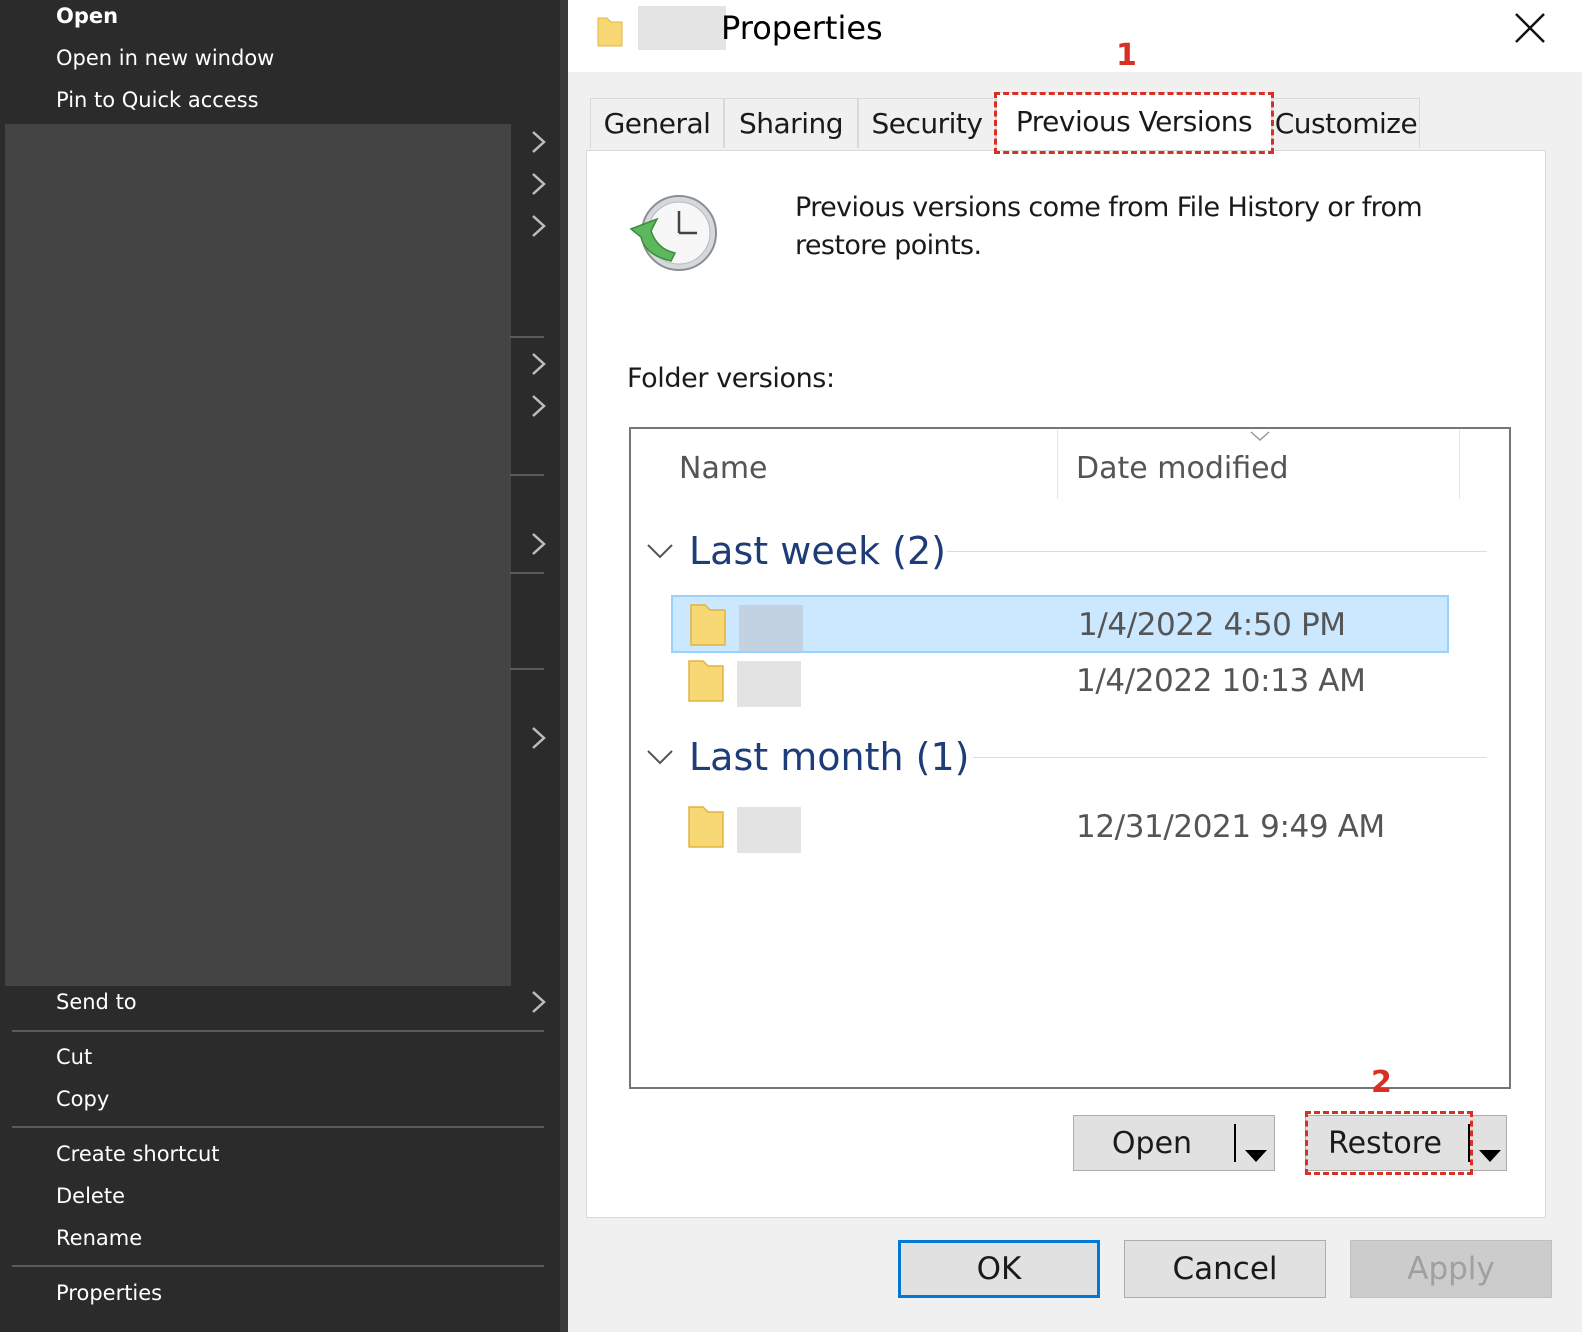  I want to click on column-header-date-modified: Date modified, so click(1182, 468).